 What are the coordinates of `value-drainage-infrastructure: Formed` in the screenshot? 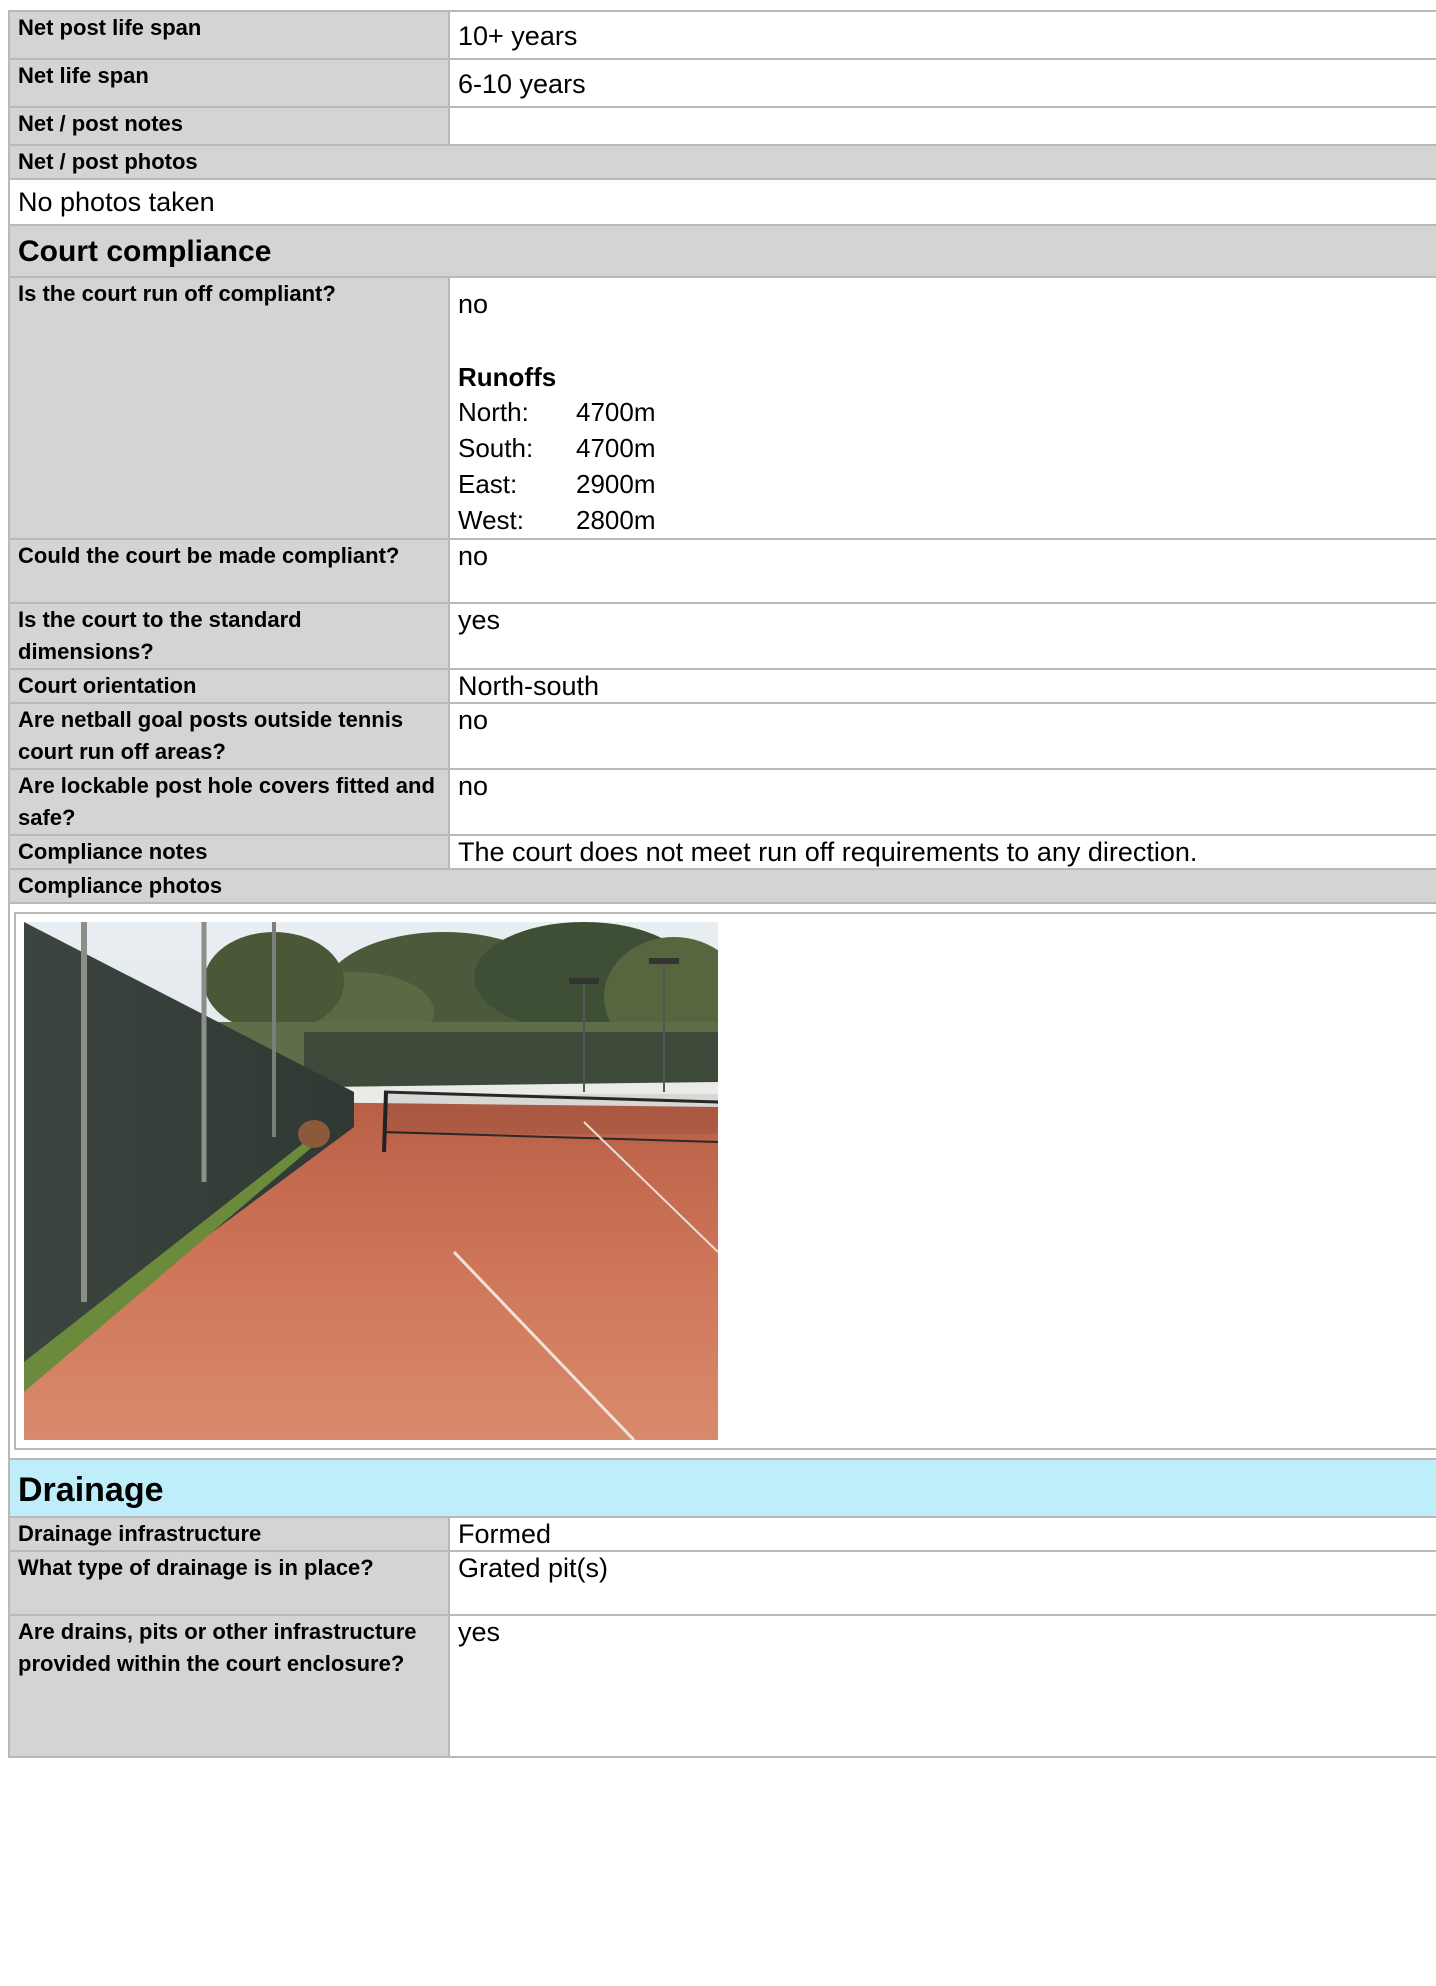 It's located at (942, 1534).